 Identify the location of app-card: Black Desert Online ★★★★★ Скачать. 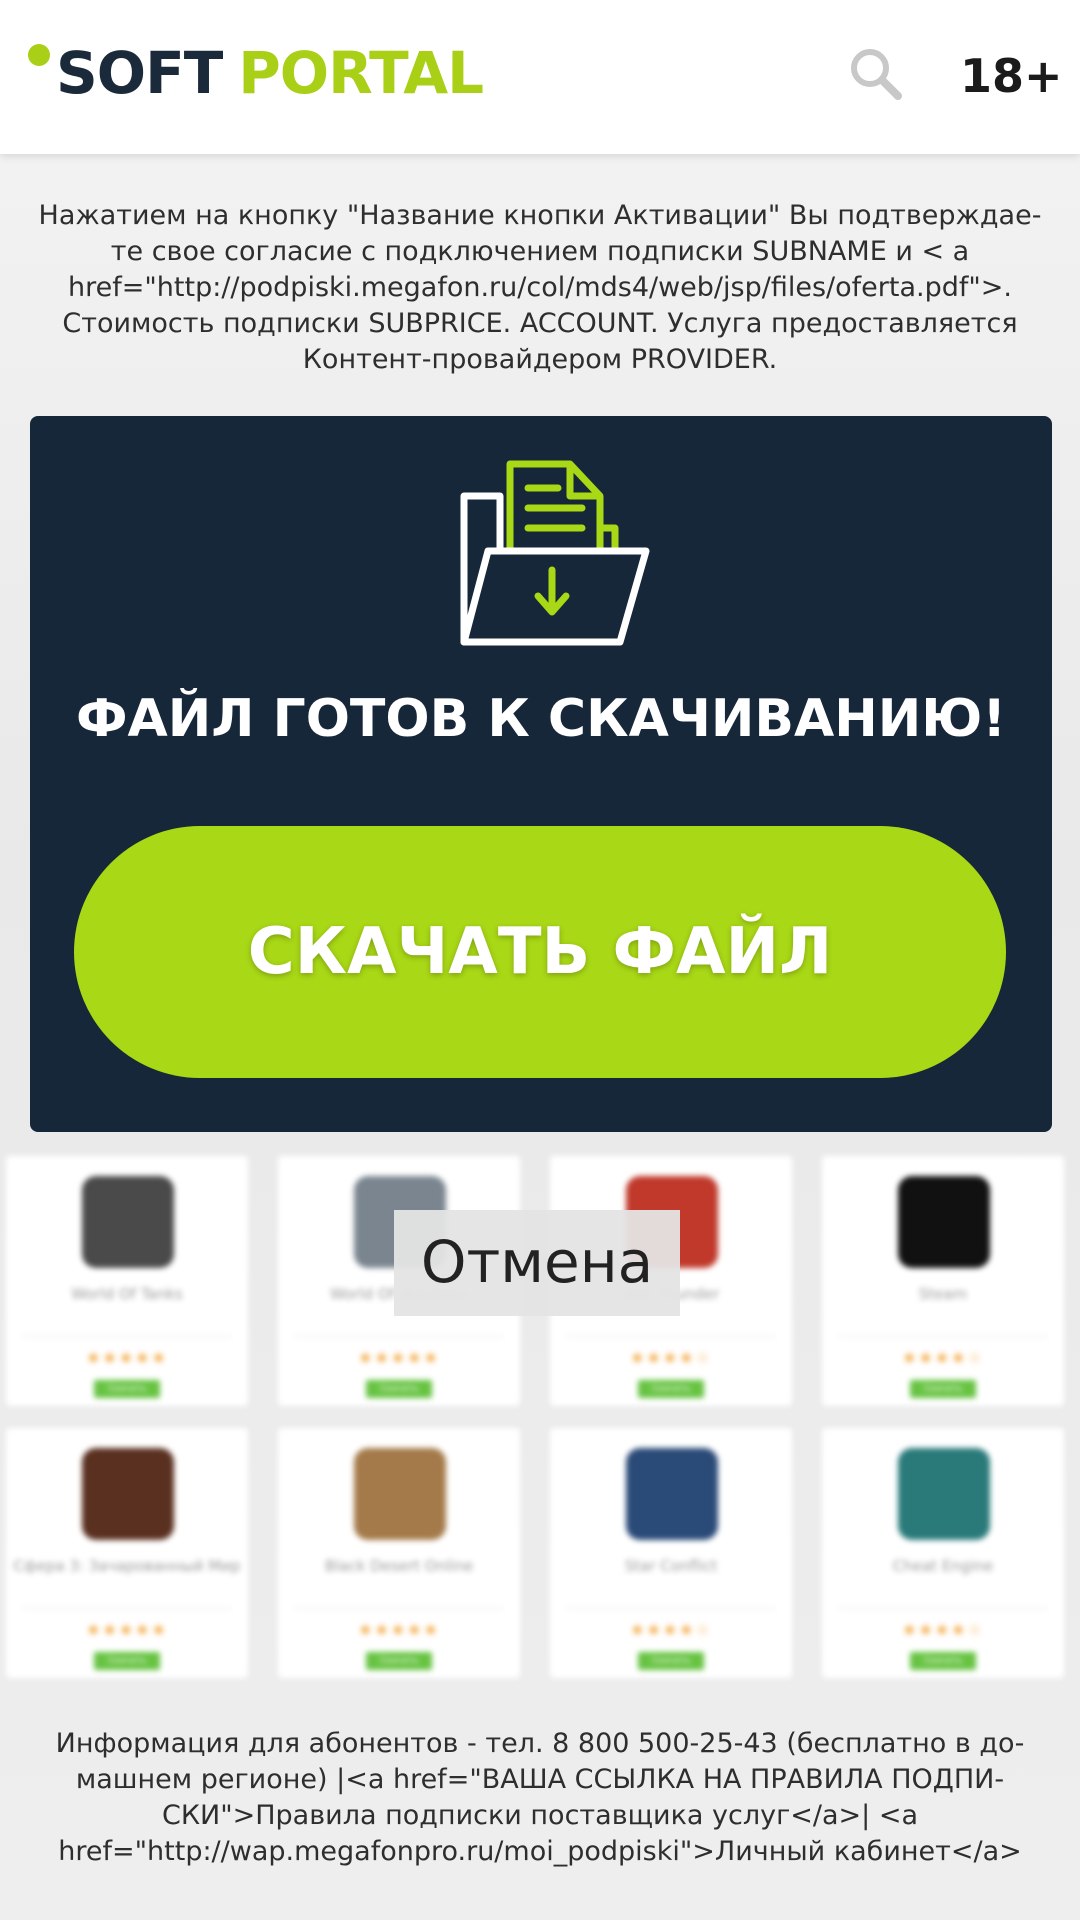
(399, 1553).